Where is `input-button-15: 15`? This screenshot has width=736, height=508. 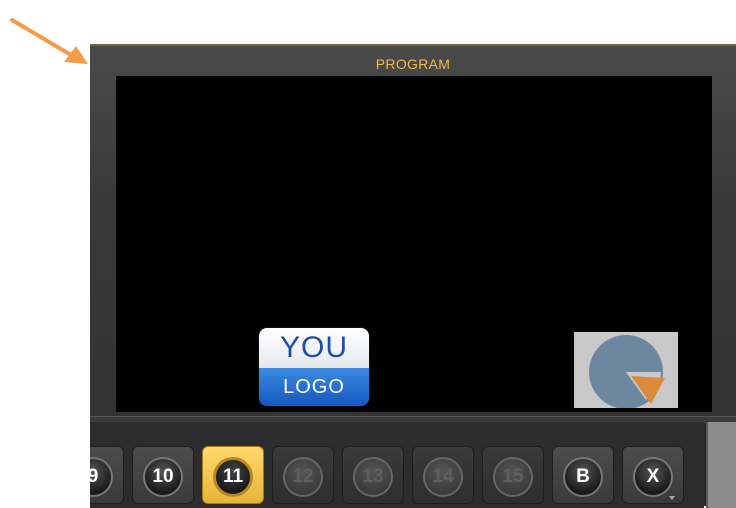
input-button-15: 15 is located at coordinates (513, 475).